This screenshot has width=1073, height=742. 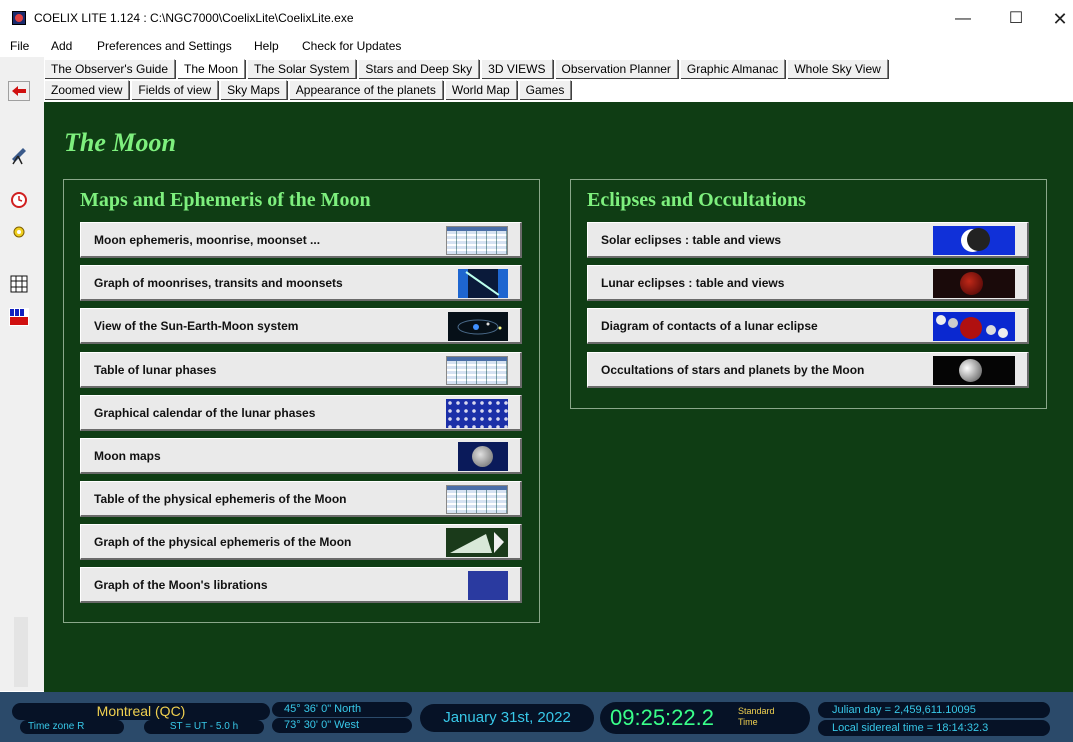 I want to click on orbit-thumbnail-icon, so click(x=478, y=326).